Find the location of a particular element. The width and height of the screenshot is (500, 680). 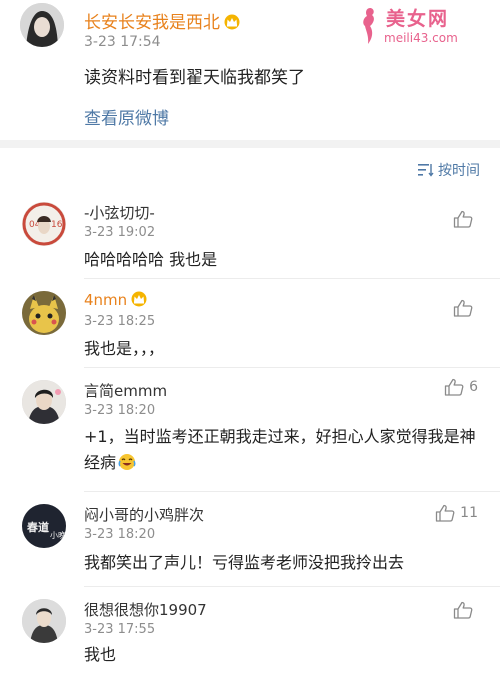

comment-text-content: +1，当时监考还正朝我走过来，好担心人家觉得我是神经病 is located at coordinates (280, 449).